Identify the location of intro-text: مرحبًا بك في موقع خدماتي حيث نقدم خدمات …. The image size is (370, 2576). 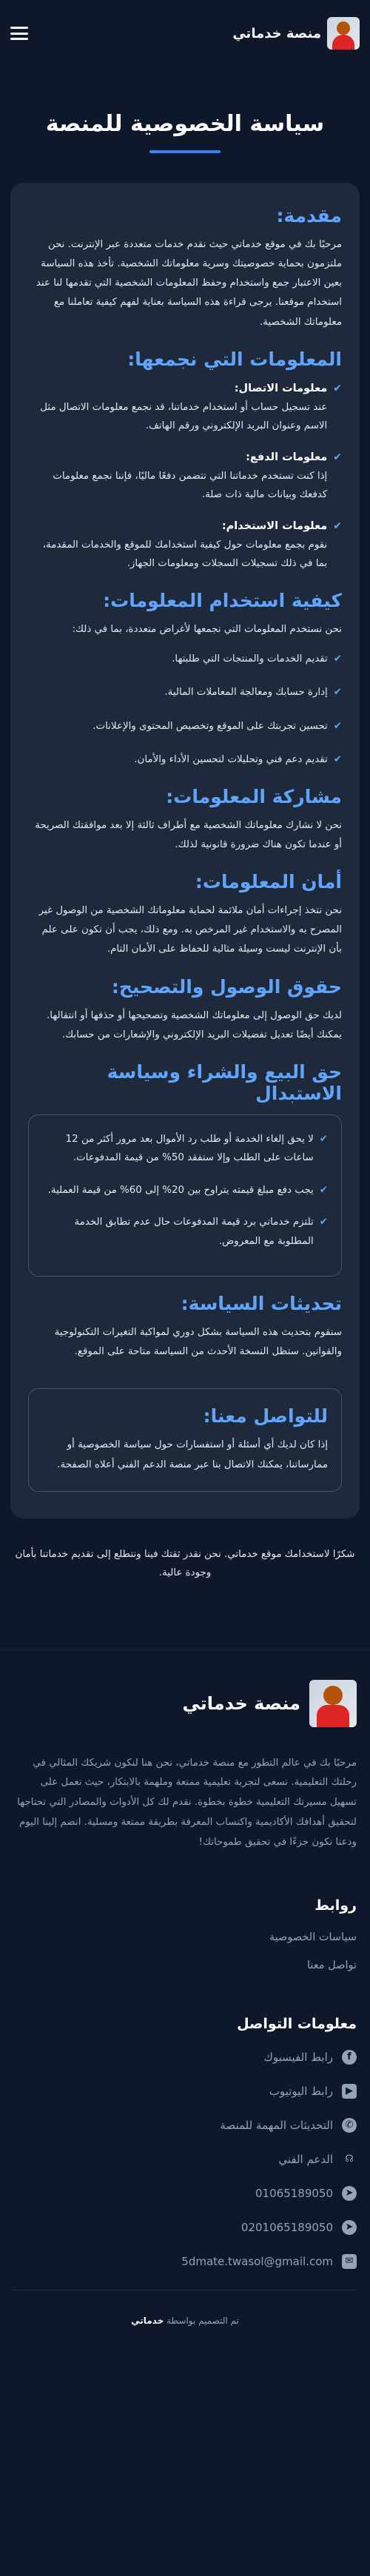
(189, 283).